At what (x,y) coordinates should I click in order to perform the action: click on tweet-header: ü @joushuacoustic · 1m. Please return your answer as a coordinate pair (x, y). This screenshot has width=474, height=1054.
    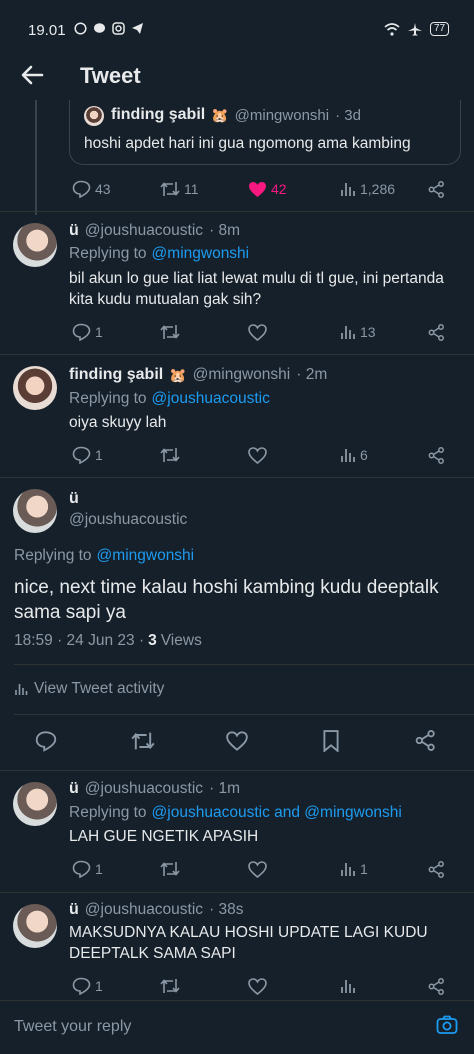
    Looking at the image, I should click on (154, 789).